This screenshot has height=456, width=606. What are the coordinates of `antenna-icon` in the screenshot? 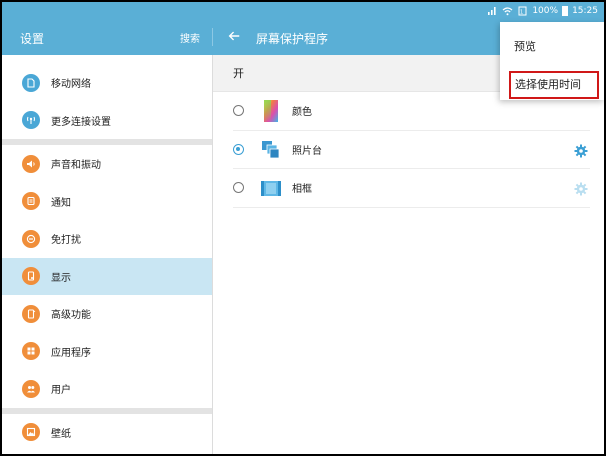 It's located at (31, 120).